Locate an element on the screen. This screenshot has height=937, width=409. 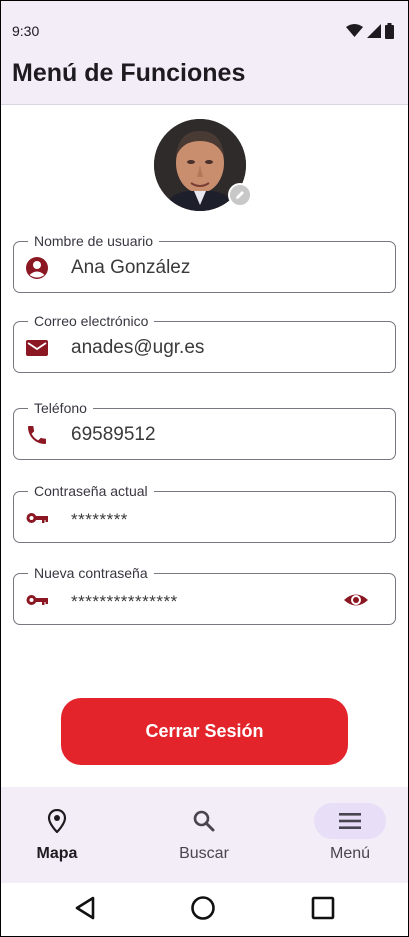
phone-label: Teléfono is located at coordinates (60, 408).